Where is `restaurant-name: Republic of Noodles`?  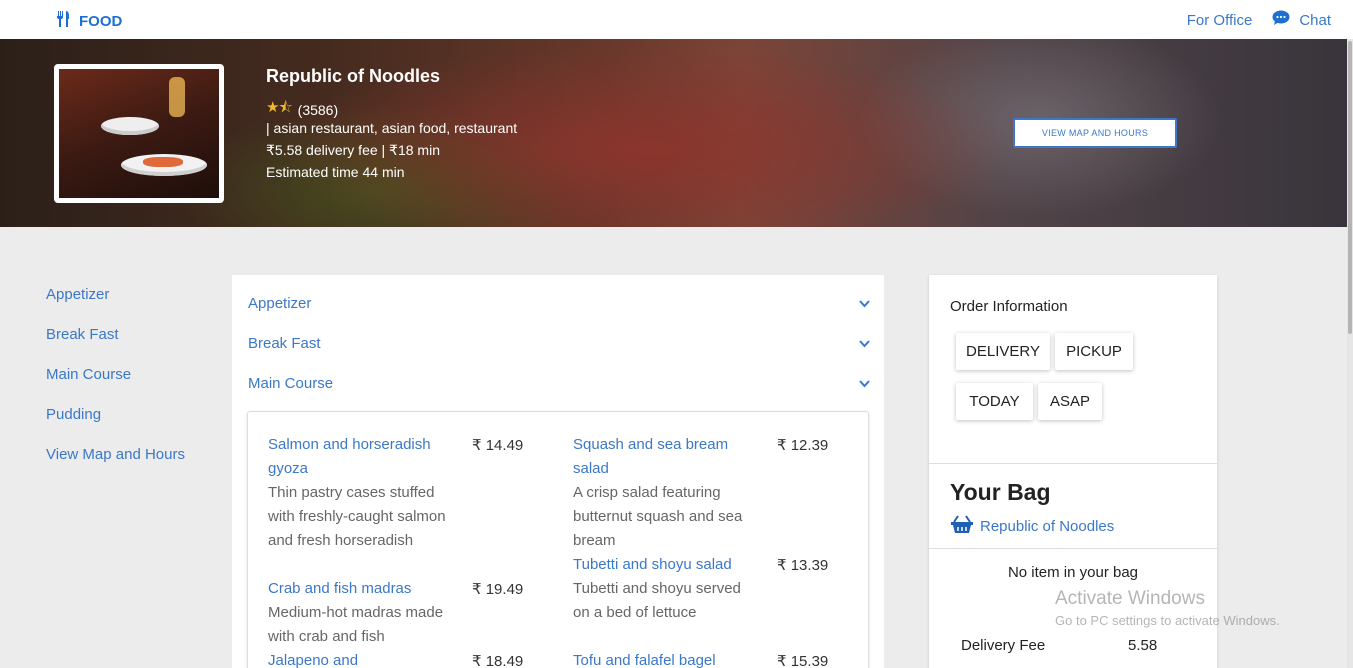
restaurant-name: Republic of Noodles is located at coordinates (353, 76).